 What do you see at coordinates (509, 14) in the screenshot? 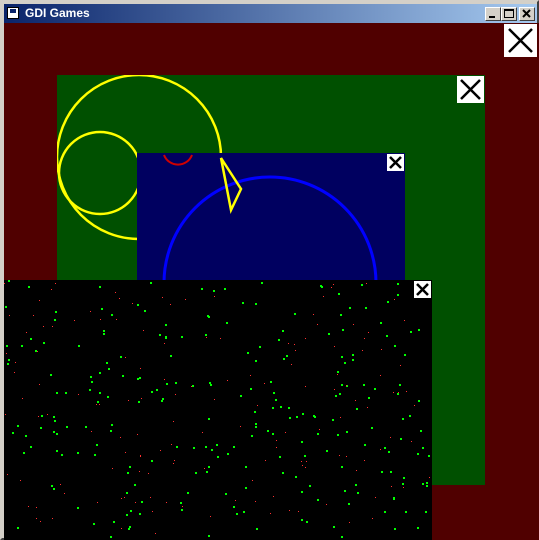
I see `maximize-button` at bounding box center [509, 14].